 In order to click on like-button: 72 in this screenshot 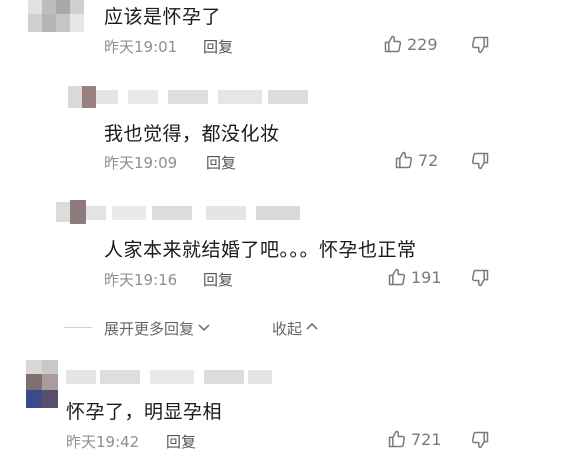, I will do `click(416, 160)`.